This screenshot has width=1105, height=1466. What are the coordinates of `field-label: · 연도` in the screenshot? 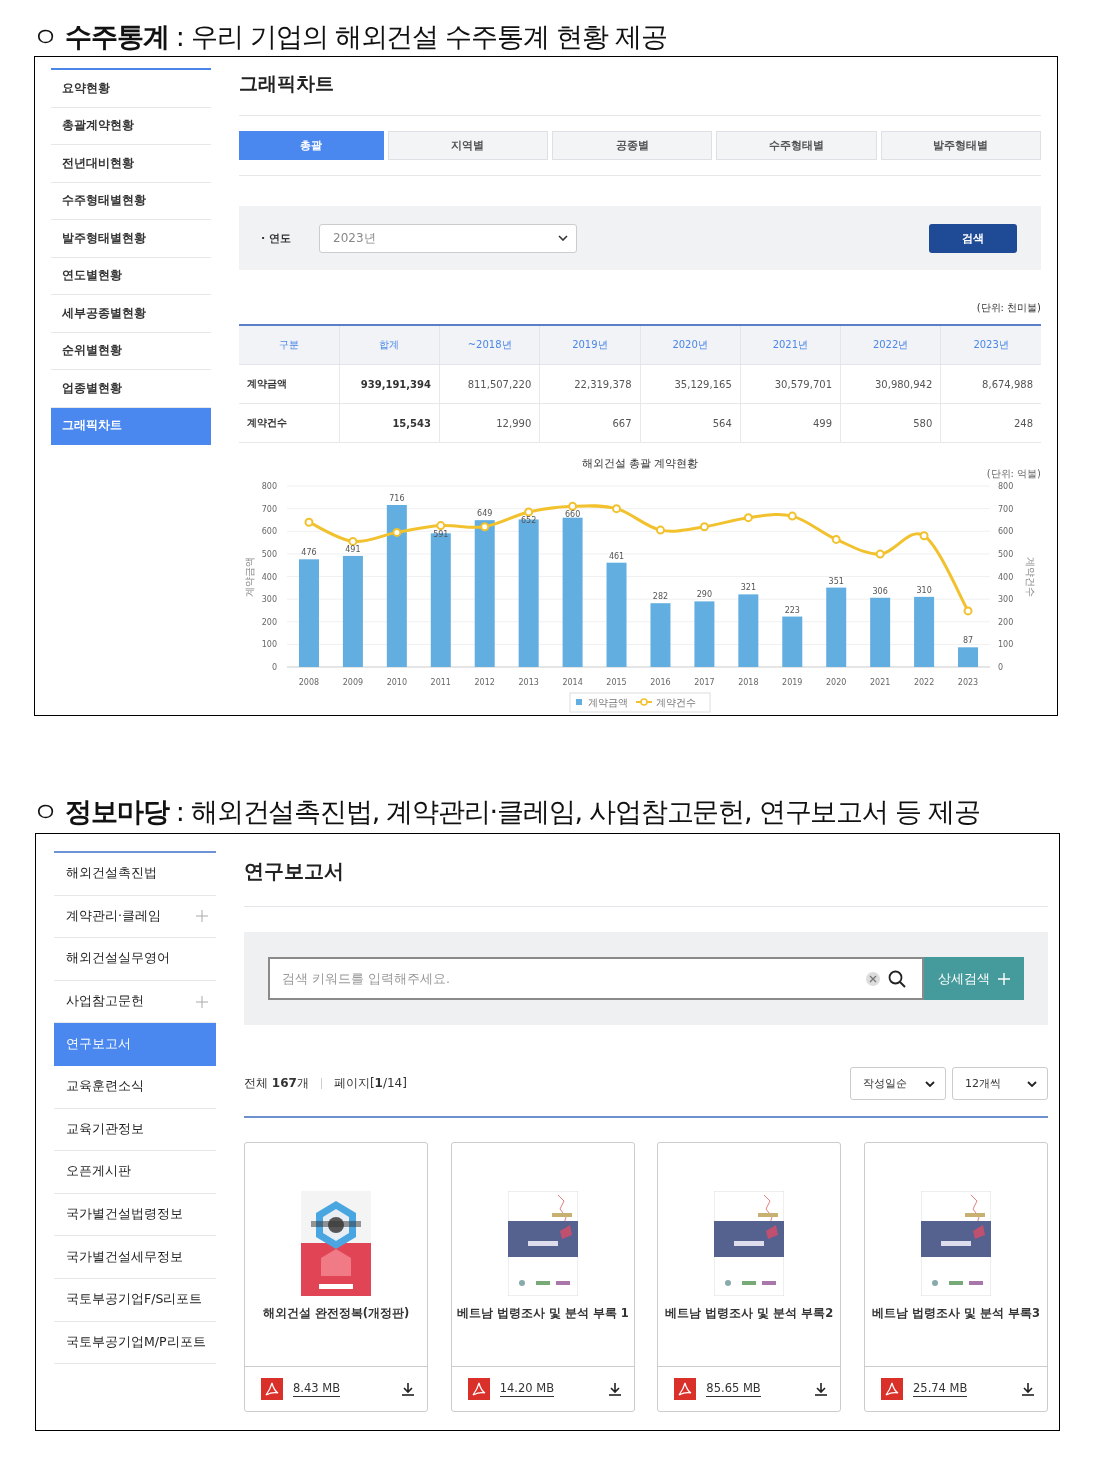 It's located at (276, 238).